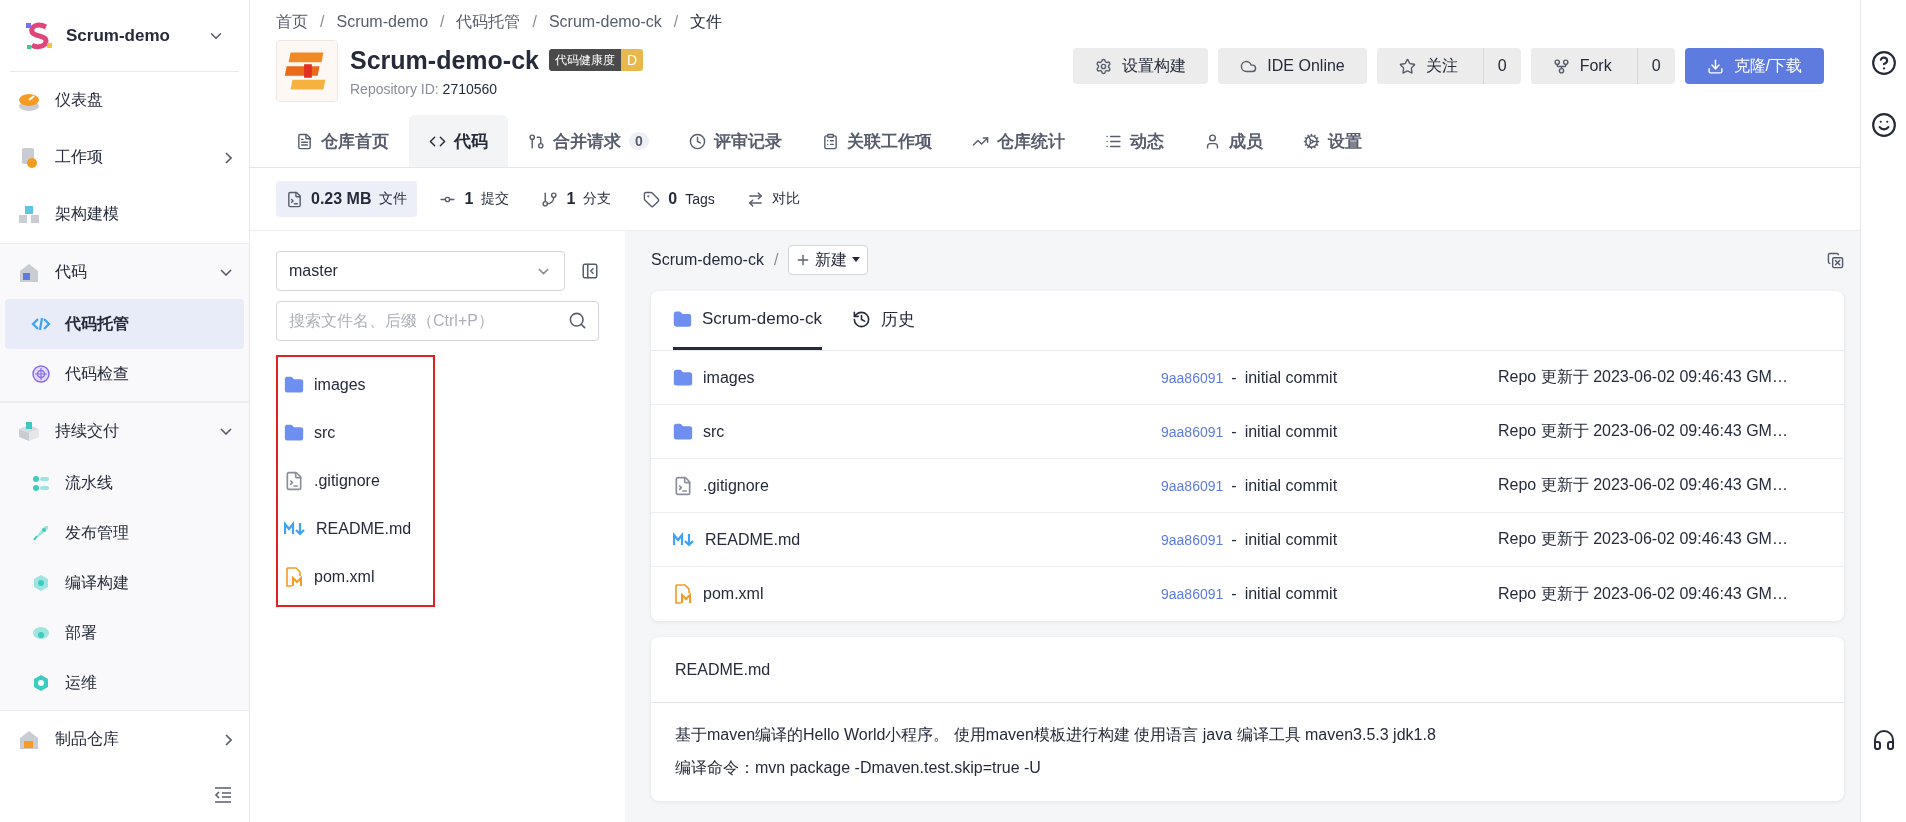  What do you see at coordinates (124, 374) in the screenshot?
I see `sidebar-subitem: 代码检查` at bounding box center [124, 374].